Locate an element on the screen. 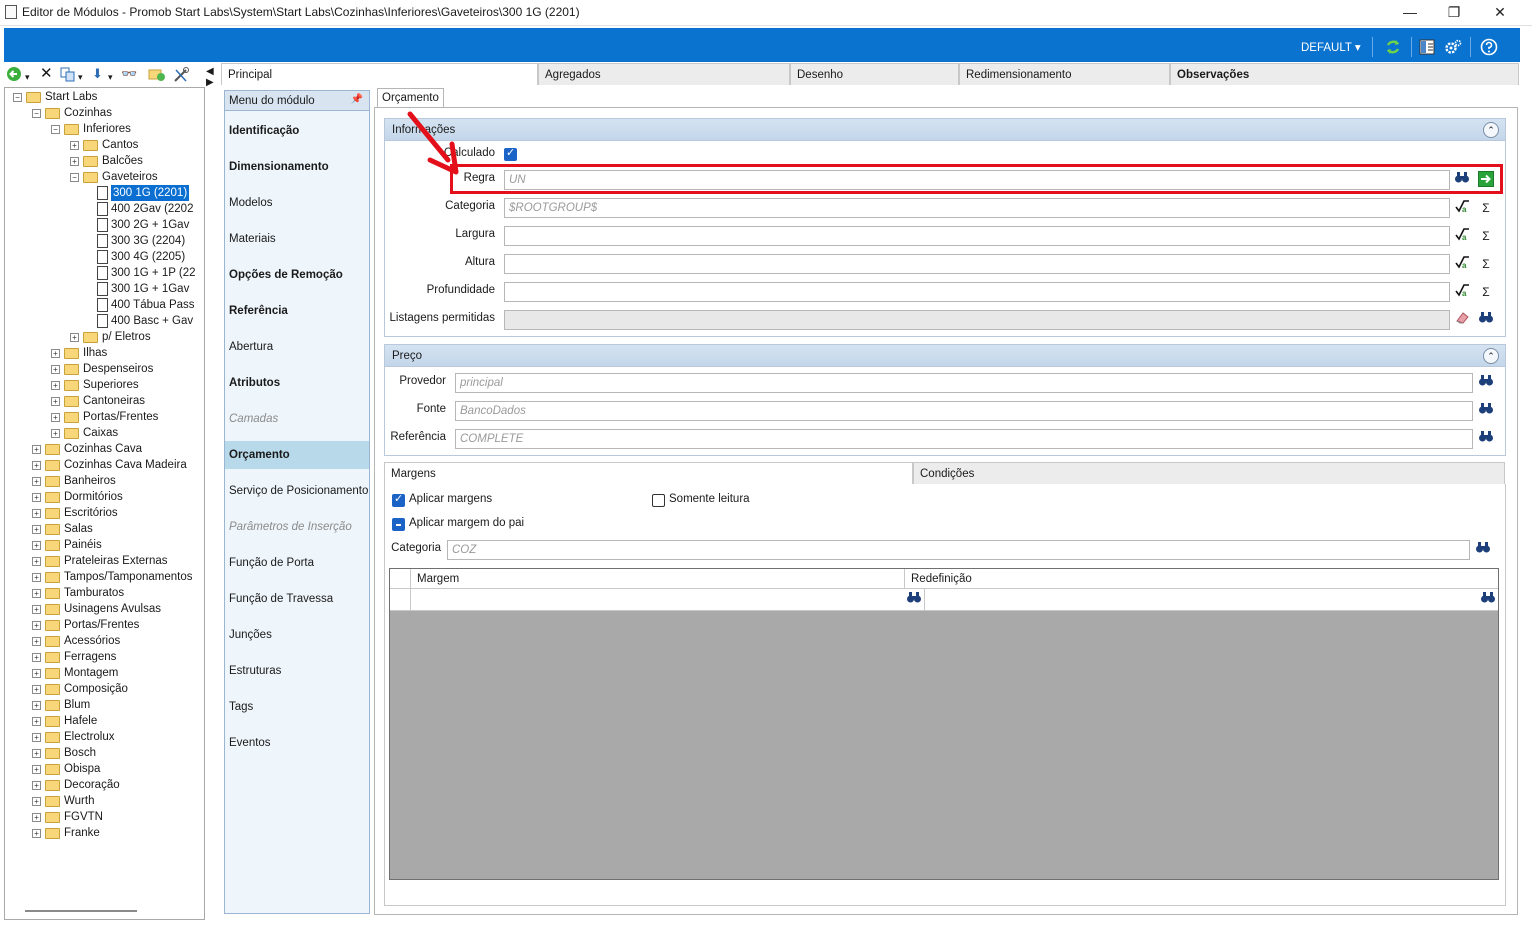  margem-cell is located at coordinates (657, 599).